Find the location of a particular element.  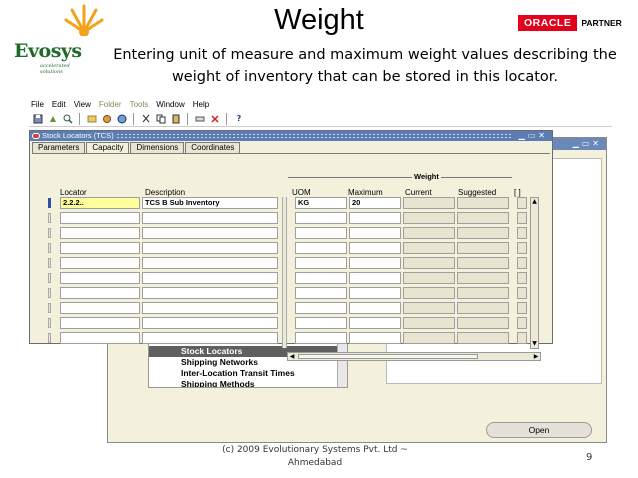

navigator-list-item: Shipping Methods is located at coordinates (248, 383).